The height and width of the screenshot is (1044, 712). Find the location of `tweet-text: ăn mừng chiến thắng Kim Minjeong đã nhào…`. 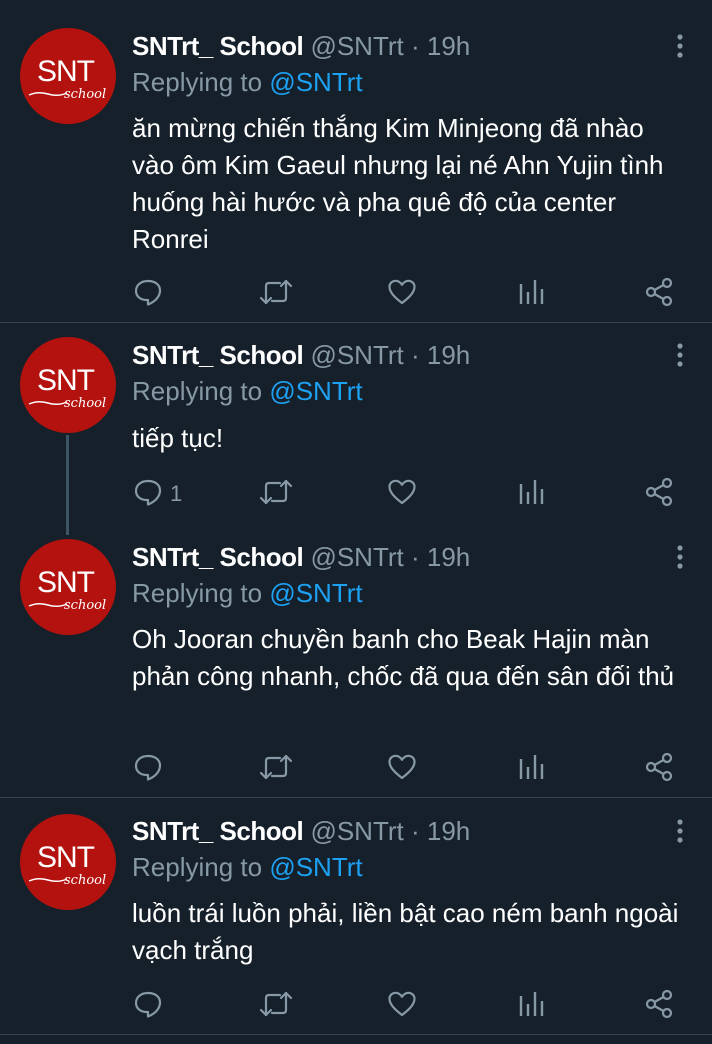

tweet-text: ăn mừng chiến thắng Kim Minjeong đã nhào… is located at coordinates (398, 183).